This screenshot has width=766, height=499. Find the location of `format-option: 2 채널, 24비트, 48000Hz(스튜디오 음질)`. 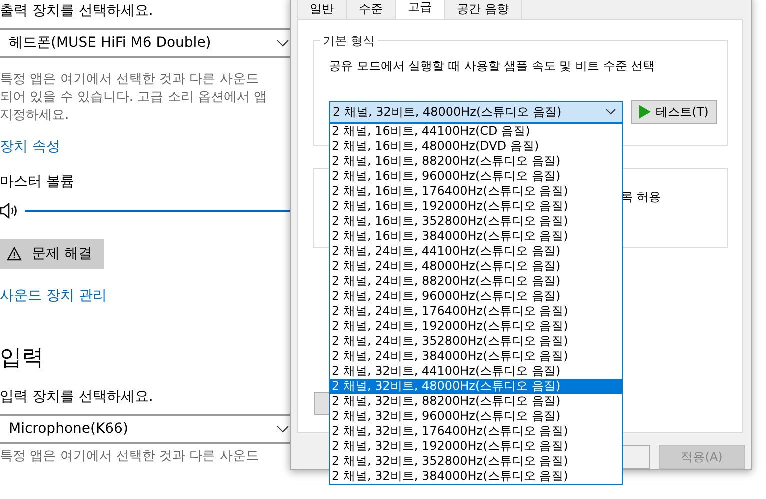

format-option: 2 채널, 24비트, 48000Hz(스튜디오 음질) is located at coordinates (476, 266).